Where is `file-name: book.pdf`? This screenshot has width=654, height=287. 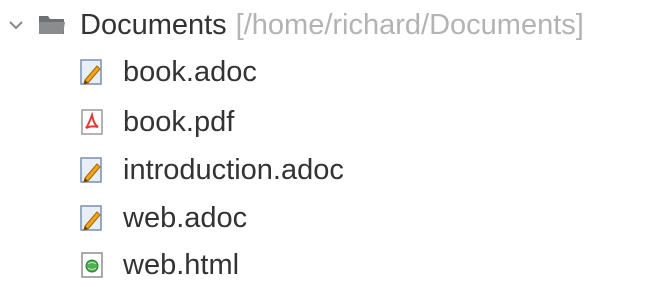 file-name: book.pdf is located at coordinates (179, 122).